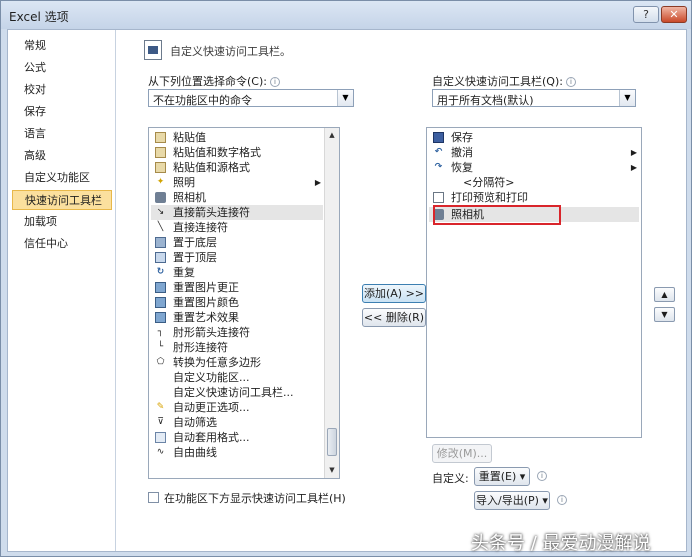 The image size is (692, 557). I want to click on customize-qat-combo: 用于所有文档(默认) ▼, so click(534, 98).